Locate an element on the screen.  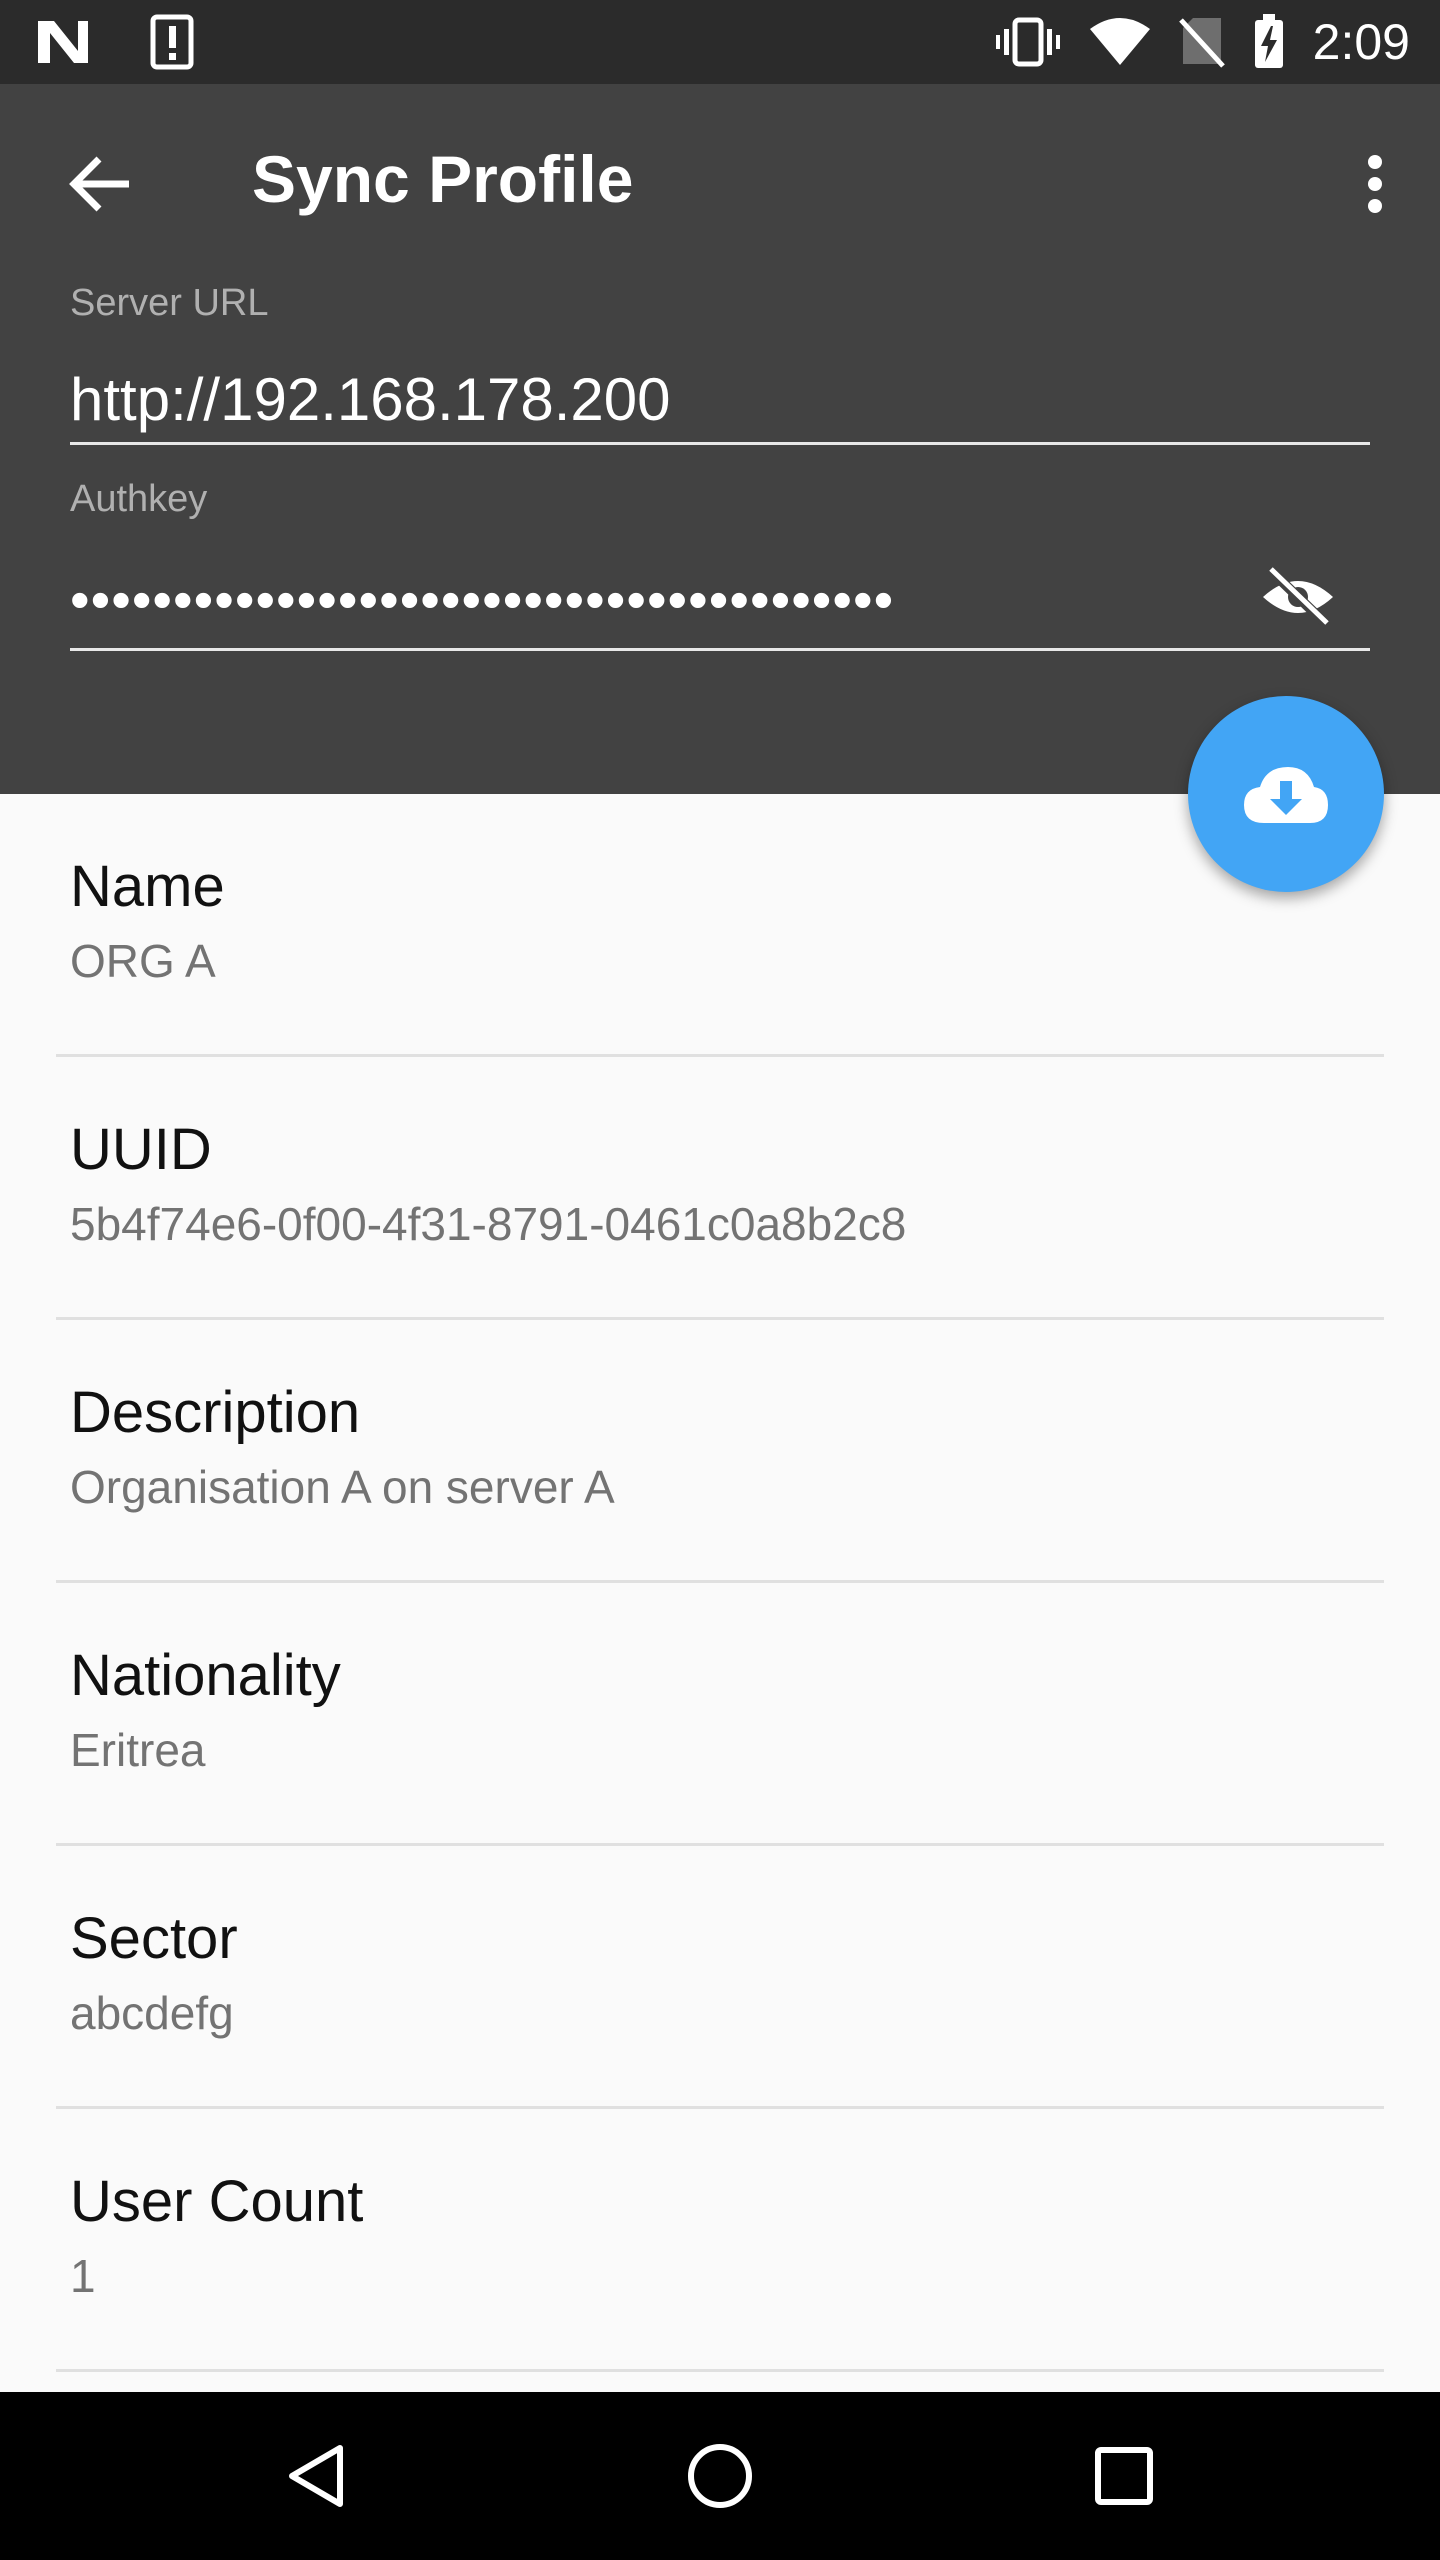
server-url-input: http://192.168.178.200 is located at coordinates (370, 400).